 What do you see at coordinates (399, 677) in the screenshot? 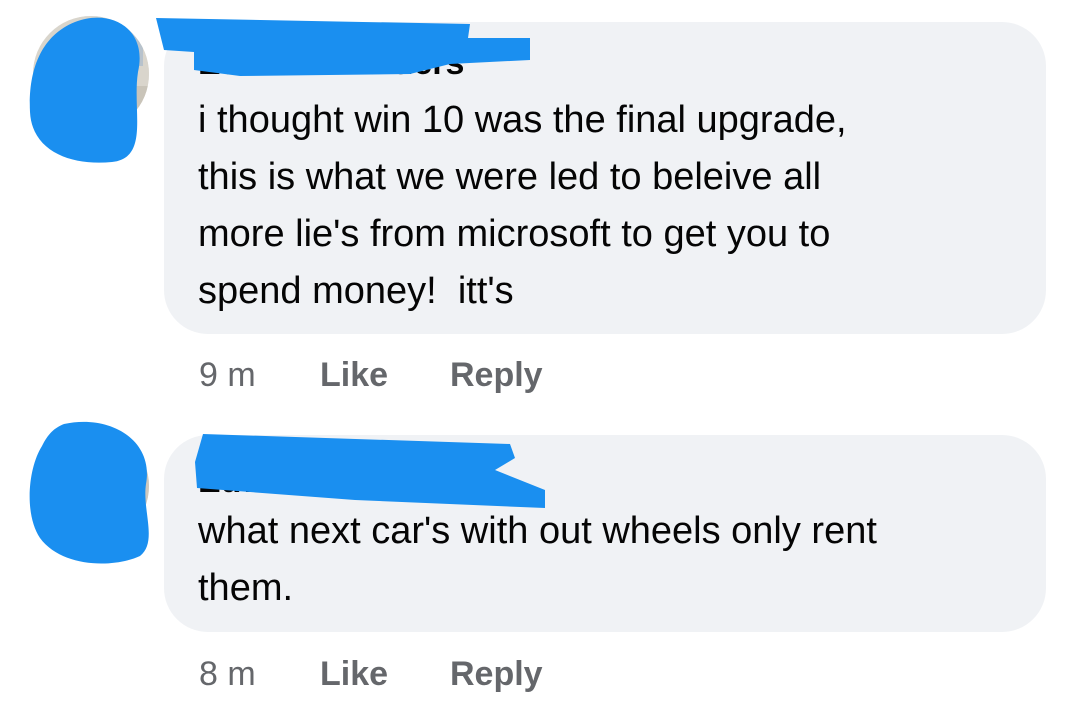
I see `comment-actions: 8 m Like Reply` at bounding box center [399, 677].